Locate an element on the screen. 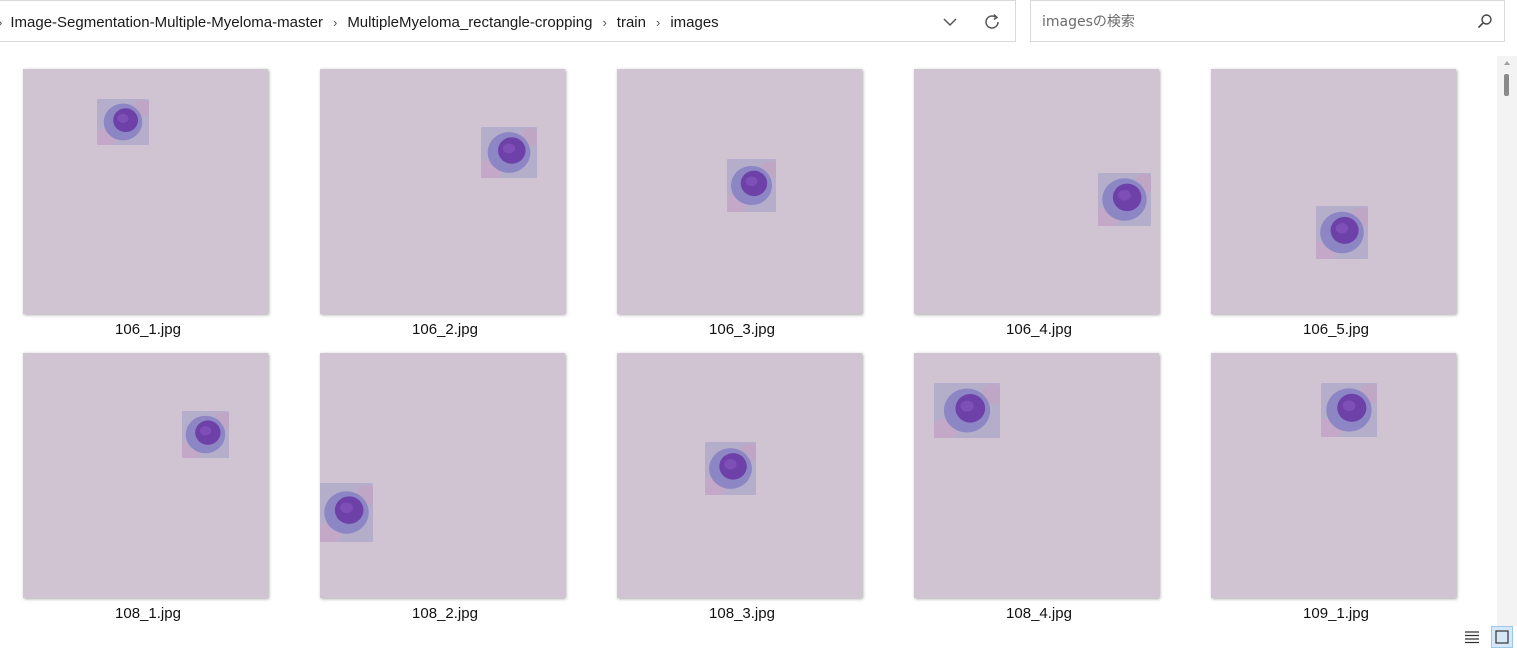 Image resolution: width=1517 pixels, height=650 pixels. file-name: 106_5.jpg is located at coordinates (1336, 329).